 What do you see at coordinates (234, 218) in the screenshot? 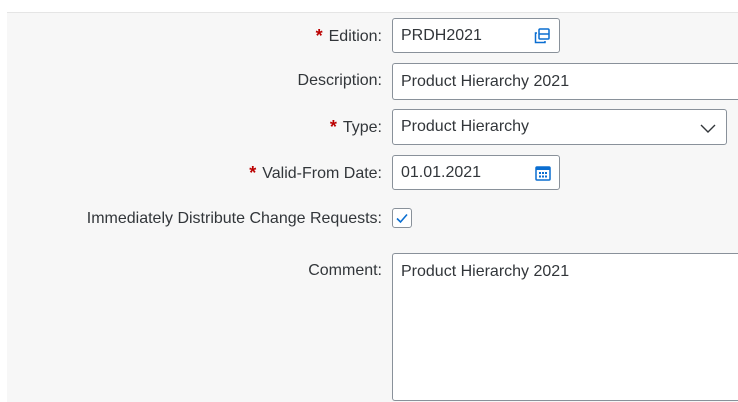
I see `distribute-label: Immediately Distribute Change Requests:` at bounding box center [234, 218].